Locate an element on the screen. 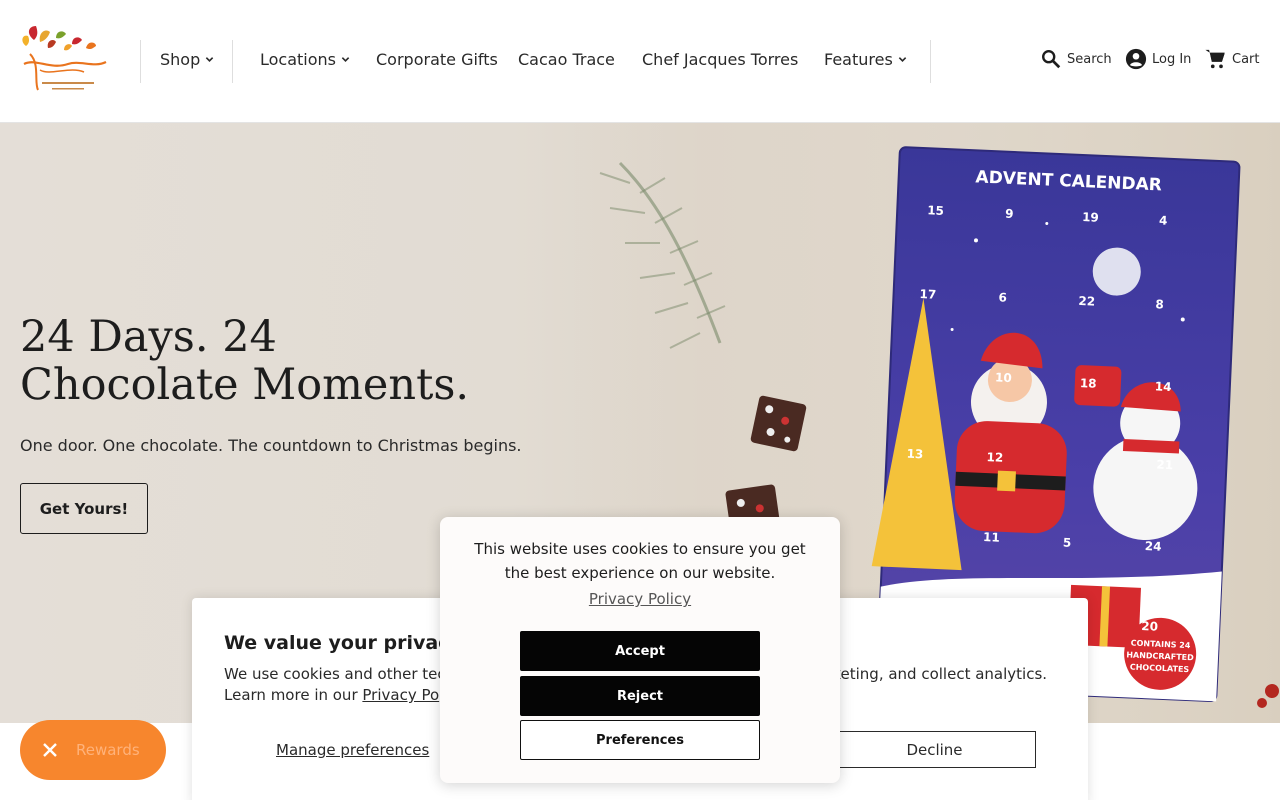 The image size is (1280, 800). nav-corporate-gifts: Corporate Gifts is located at coordinates (437, 59).